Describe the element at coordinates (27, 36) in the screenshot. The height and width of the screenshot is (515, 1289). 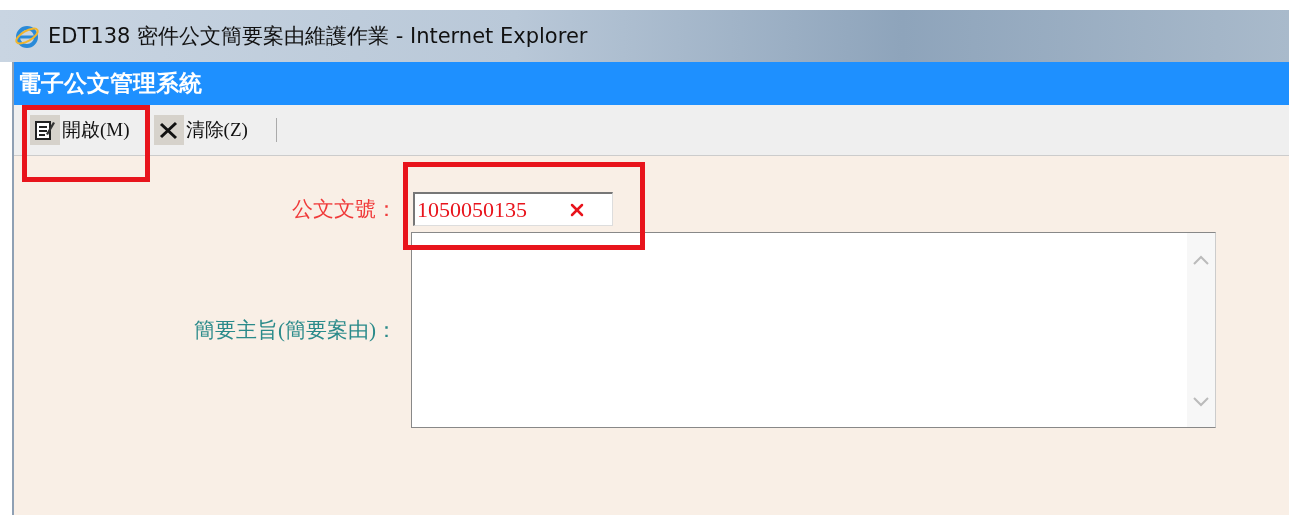
I see `browser-logo-icon` at that location.